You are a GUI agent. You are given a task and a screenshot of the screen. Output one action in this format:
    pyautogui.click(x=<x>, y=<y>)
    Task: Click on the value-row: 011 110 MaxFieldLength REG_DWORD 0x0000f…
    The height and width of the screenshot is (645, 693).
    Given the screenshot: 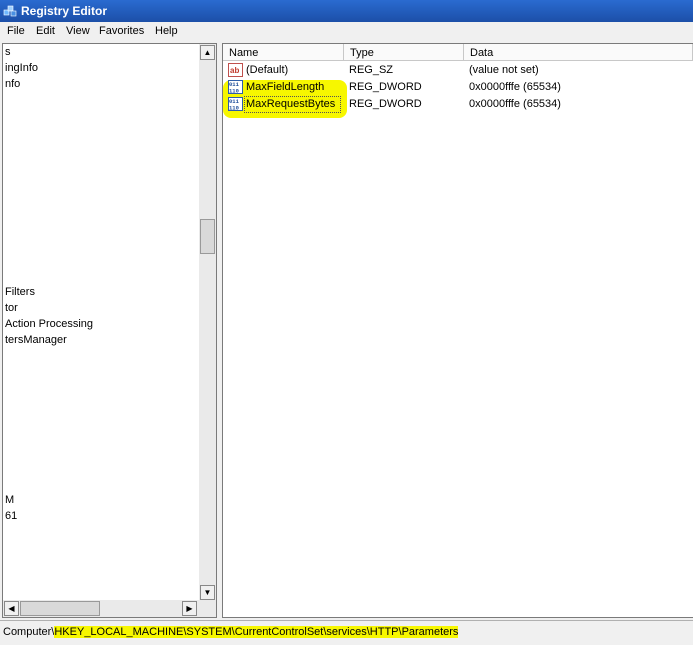 What is the action you would take?
    pyautogui.click(x=458, y=87)
    